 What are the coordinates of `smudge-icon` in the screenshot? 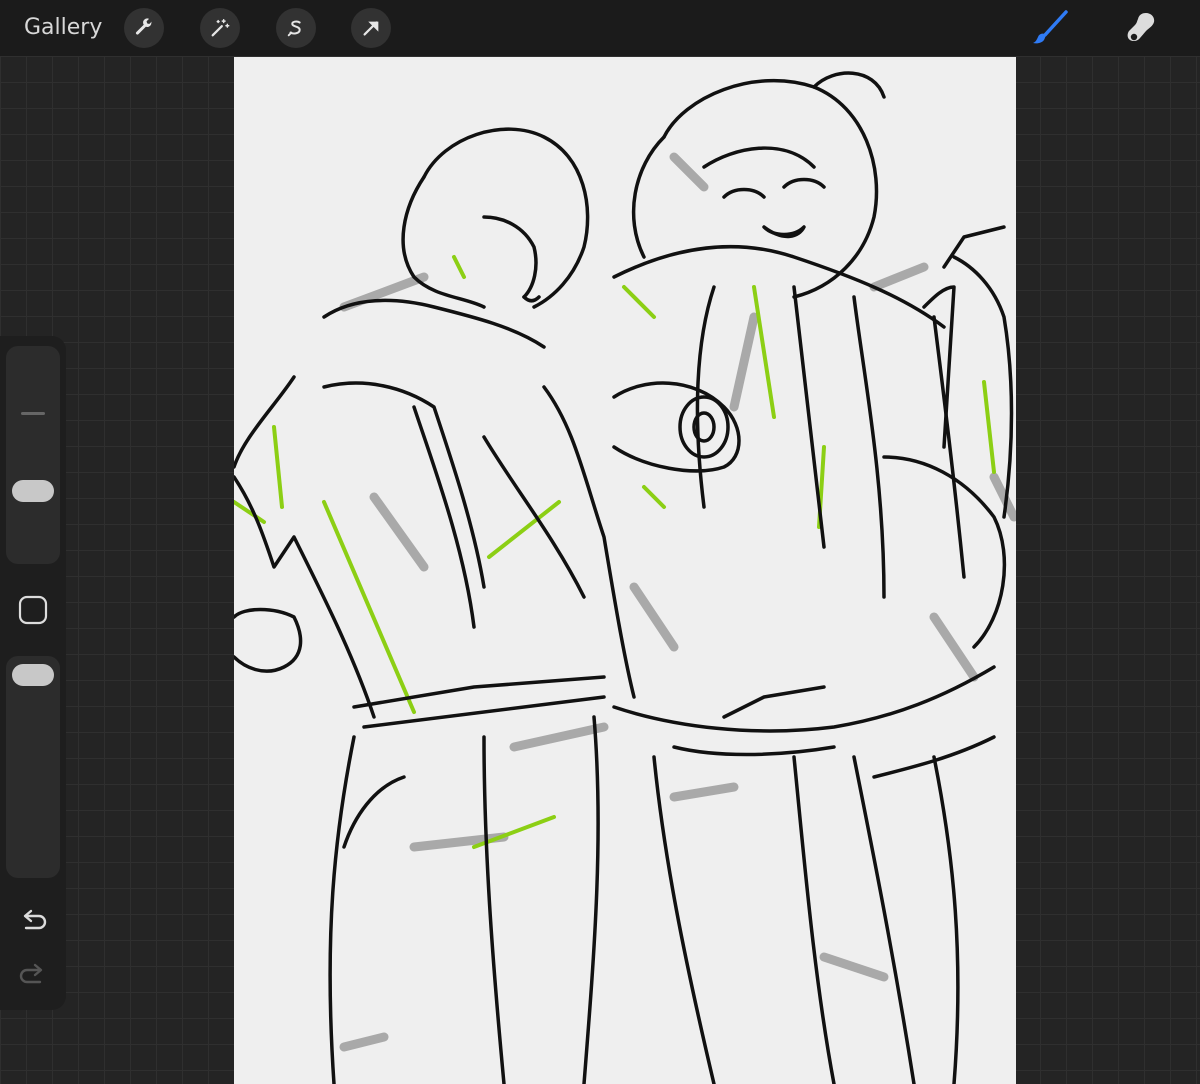 It's located at (1141, 27).